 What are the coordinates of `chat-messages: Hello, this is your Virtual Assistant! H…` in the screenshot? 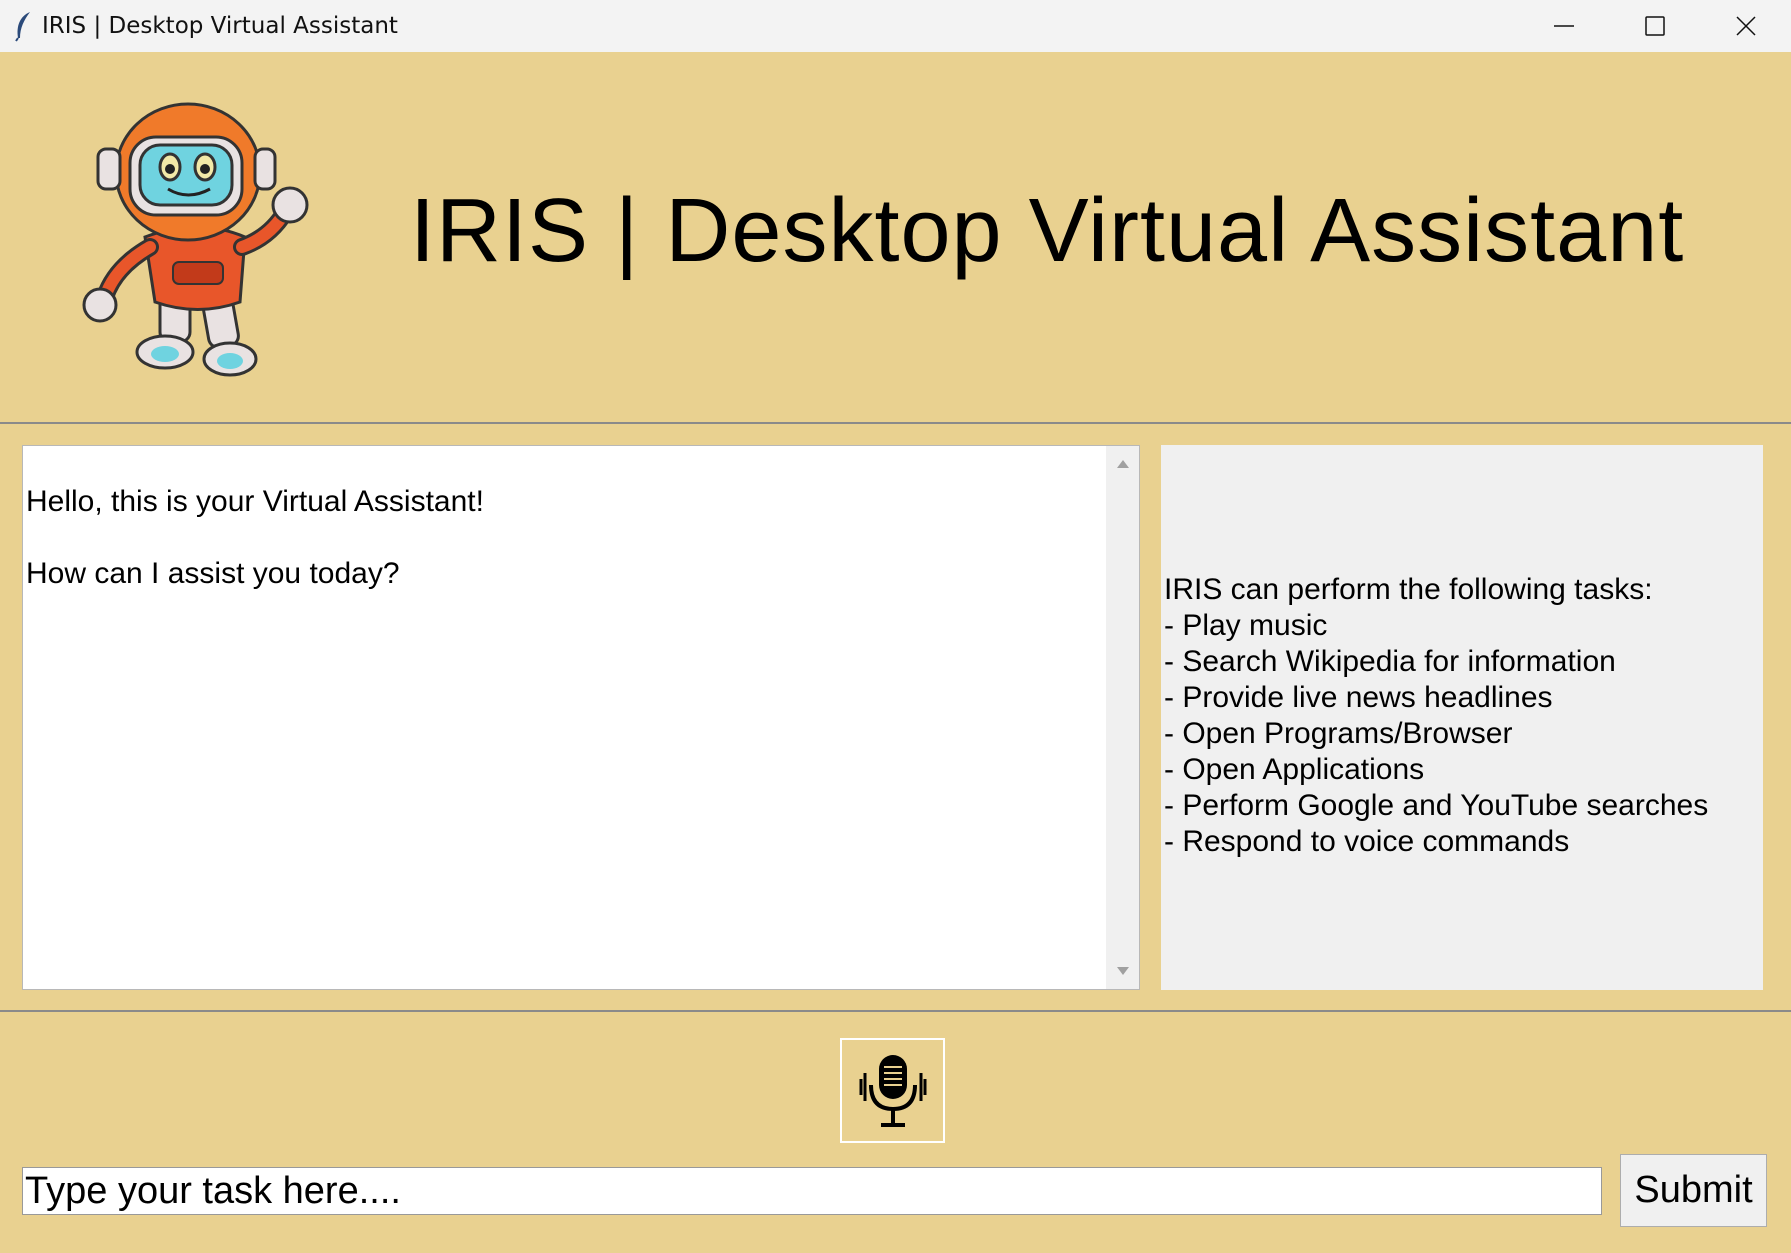 It's located at (255, 538).